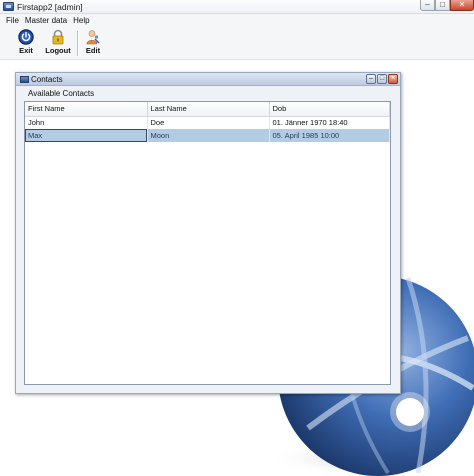 This screenshot has width=474, height=476. What do you see at coordinates (442, 5) in the screenshot?
I see `maximize-button: □` at bounding box center [442, 5].